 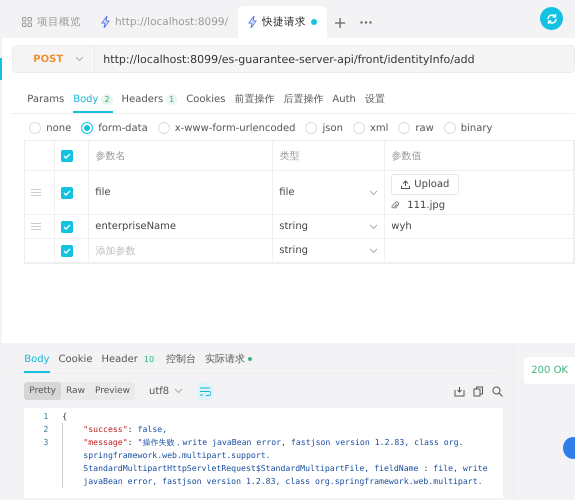 I want to click on view-mode-button: Pretty, so click(x=42, y=391).